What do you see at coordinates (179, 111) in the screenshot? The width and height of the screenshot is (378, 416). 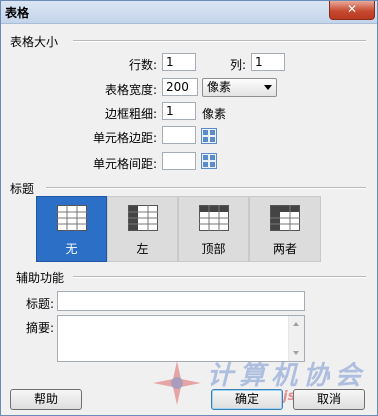 I see `border-input` at bounding box center [179, 111].